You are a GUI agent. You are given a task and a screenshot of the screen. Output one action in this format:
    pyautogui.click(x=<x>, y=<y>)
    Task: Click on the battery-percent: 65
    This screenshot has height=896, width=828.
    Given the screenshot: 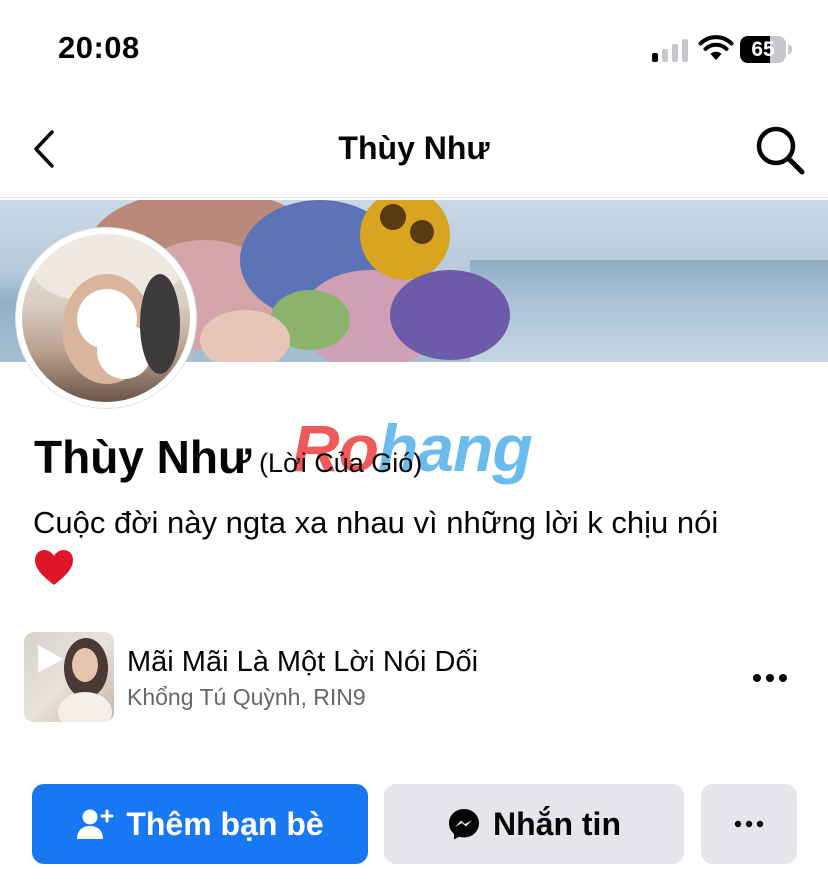 What is the action you would take?
    pyautogui.click(x=763, y=49)
    